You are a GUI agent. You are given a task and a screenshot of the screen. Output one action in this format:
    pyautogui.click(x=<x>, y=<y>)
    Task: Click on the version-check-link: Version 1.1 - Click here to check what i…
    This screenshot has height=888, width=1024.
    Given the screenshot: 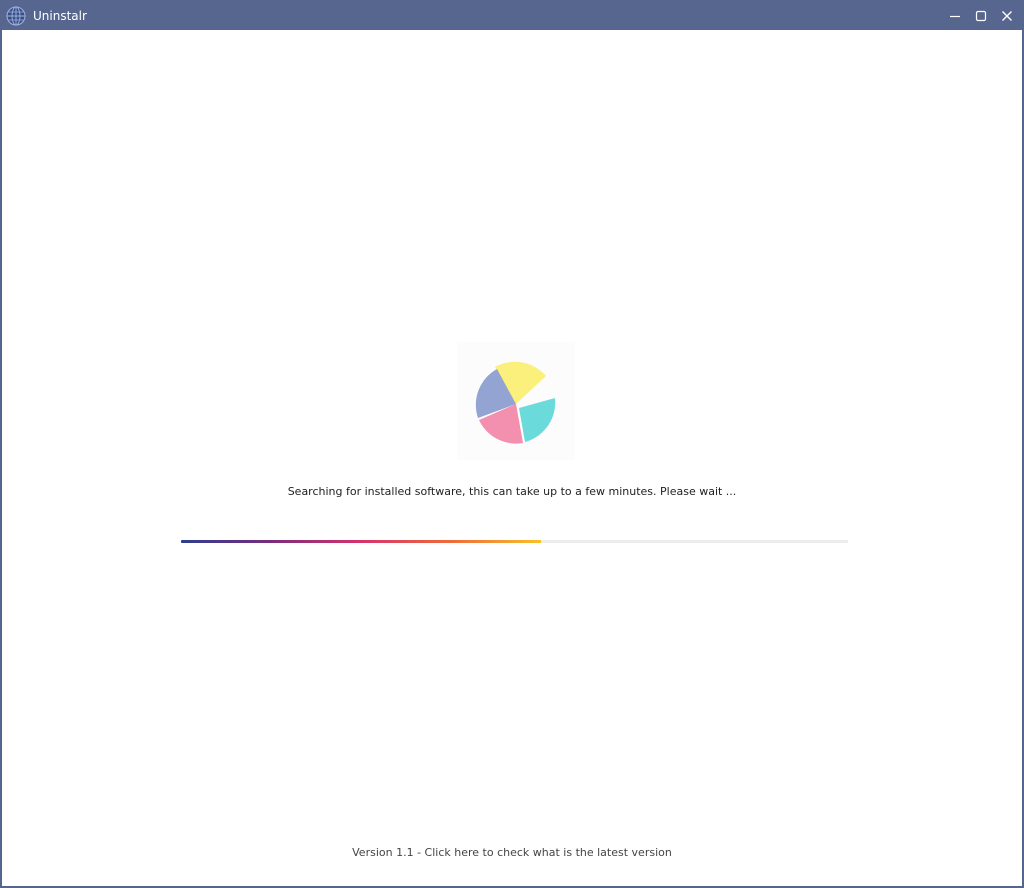 What is the action you would take?
    pyautogui.click(x=512, y=853)
    